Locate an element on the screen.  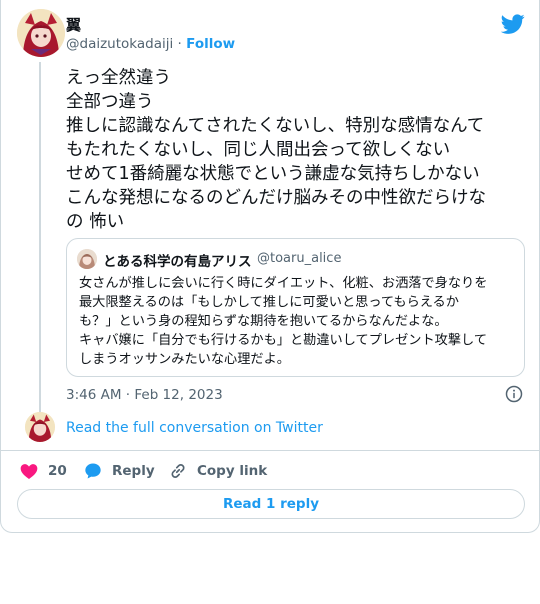
like-count: 20 is located at coordinates (57, 471).